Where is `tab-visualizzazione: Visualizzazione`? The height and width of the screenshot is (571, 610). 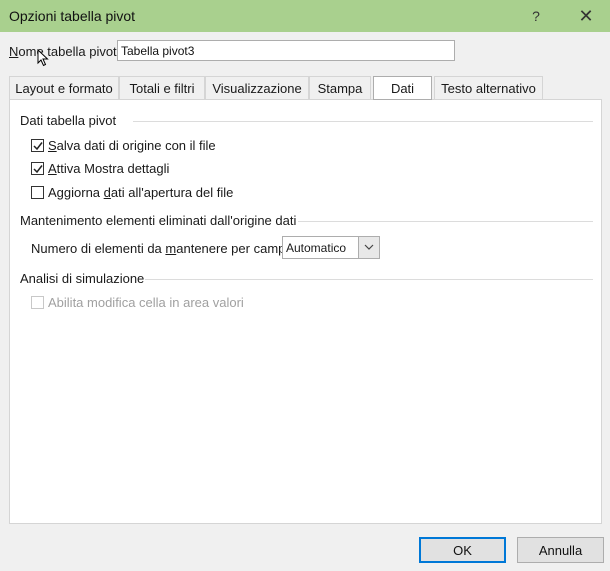
tab-visualizzazione: Visualizzazione is located at coordinates (257, 87).